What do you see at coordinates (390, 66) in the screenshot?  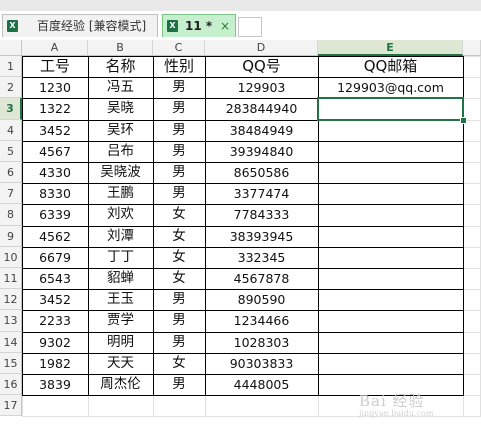 I see `header-cell-email: QQ邮箱` at bounding box center [390, 66].